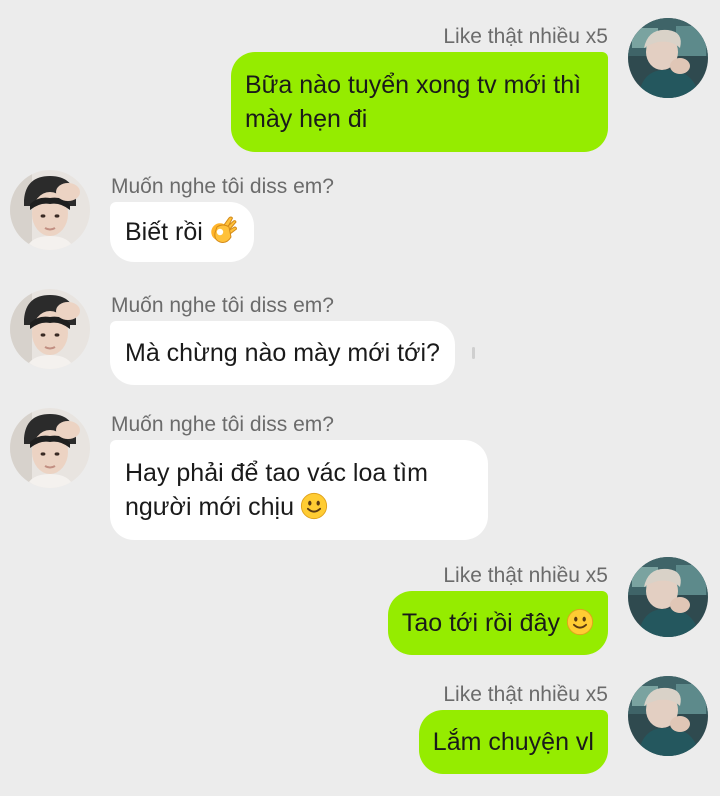 Image resolution: width=720 pixels, height=796 pixels. What do you see at coordinates (473, 353) in the screenshot?
I see `message-status-indicator` at bounding box center [473, 353].